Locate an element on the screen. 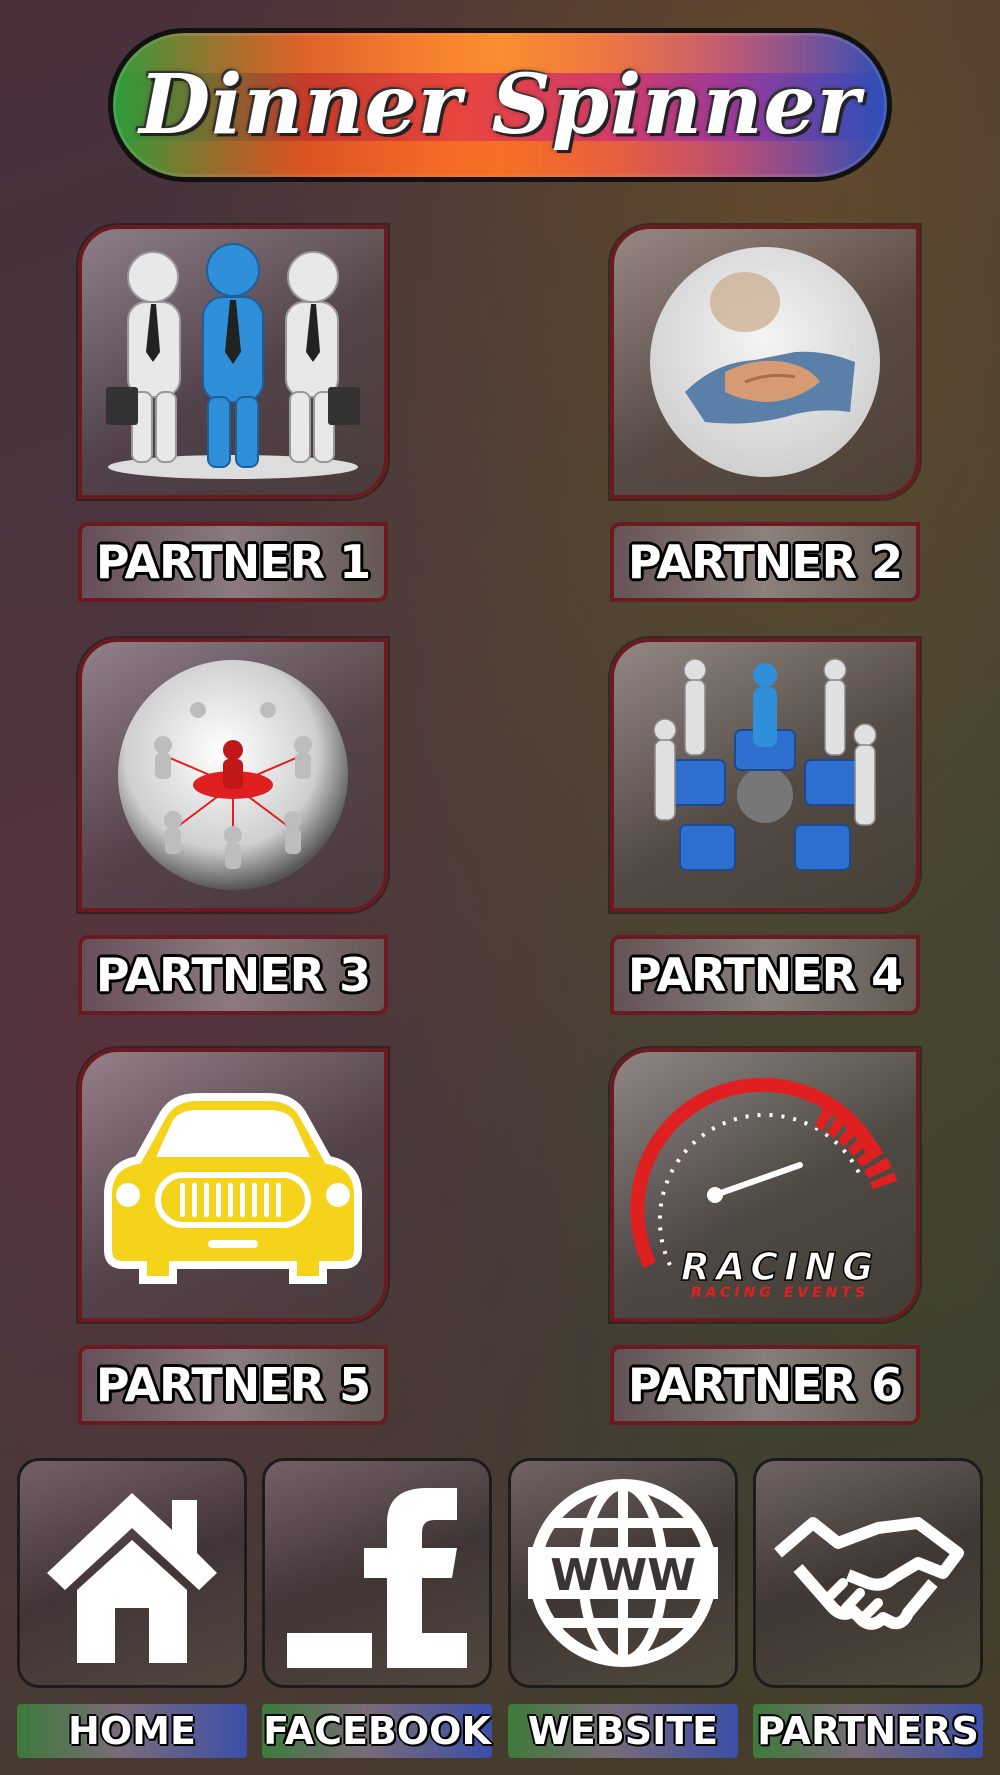 The image size is (1000, 1775). partner-5-tile is located at coordinates (233, 1185).